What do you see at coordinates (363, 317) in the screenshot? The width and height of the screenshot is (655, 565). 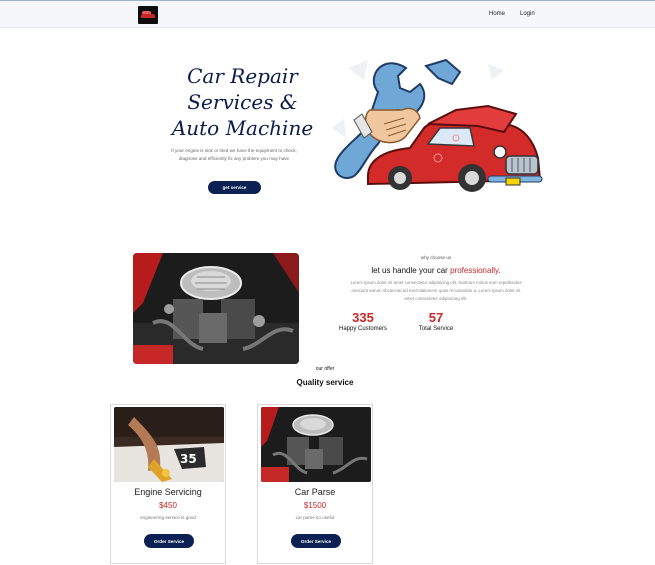 I see `happy-customers-count: 335` at bounding box center [363, 317].